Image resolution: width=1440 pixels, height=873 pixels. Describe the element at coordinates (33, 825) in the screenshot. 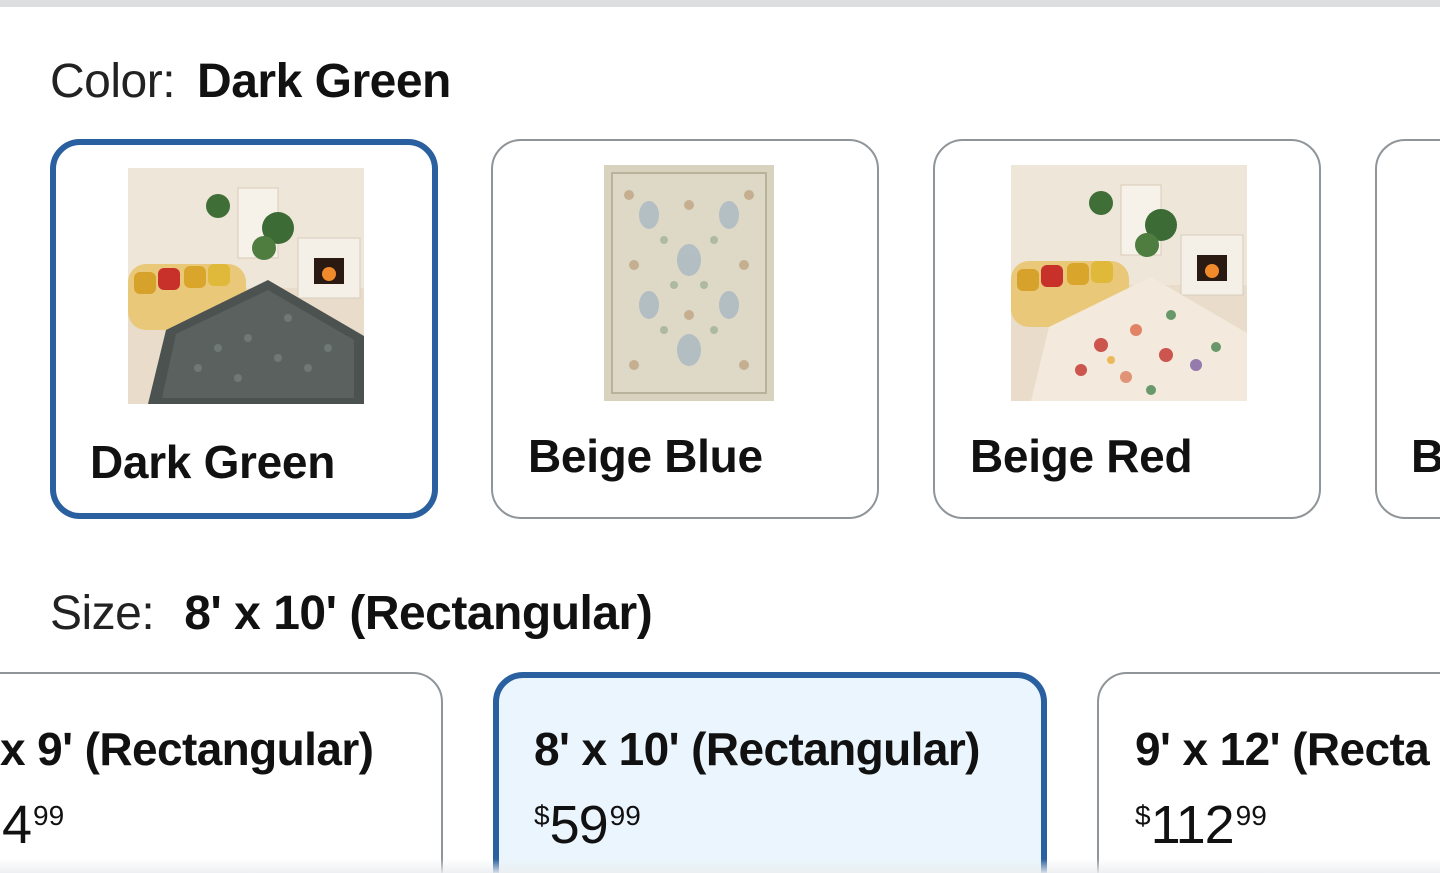

I see `size-tile-price: 499` at that location.